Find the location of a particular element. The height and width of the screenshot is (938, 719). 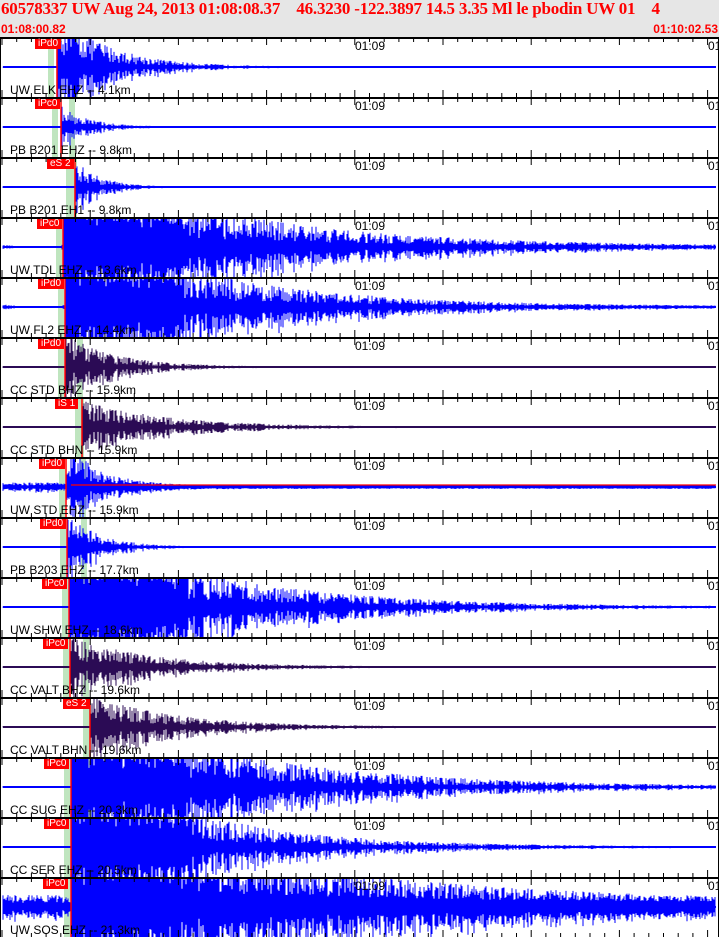

station-label: PB B203 EHZ -- 17.7km is located at coordinates (74, 570).